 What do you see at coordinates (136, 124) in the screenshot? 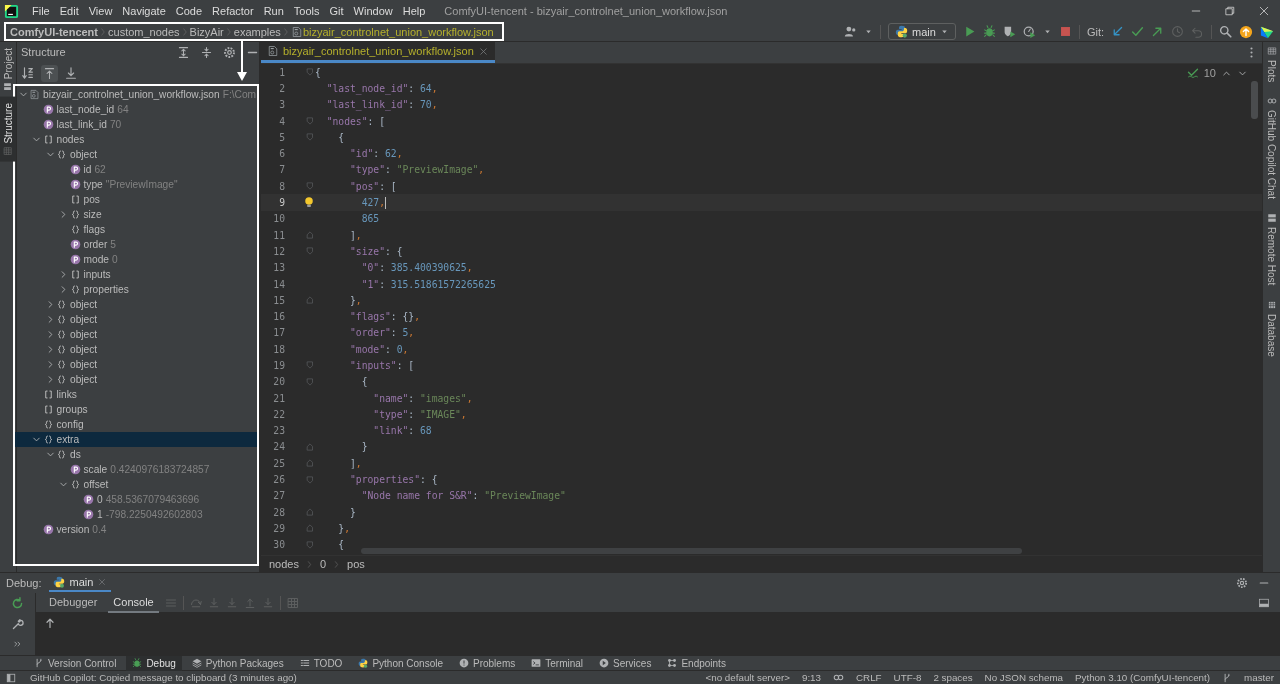
I see `tree-row: last_link_id 70` at bounding box center [136, 124].